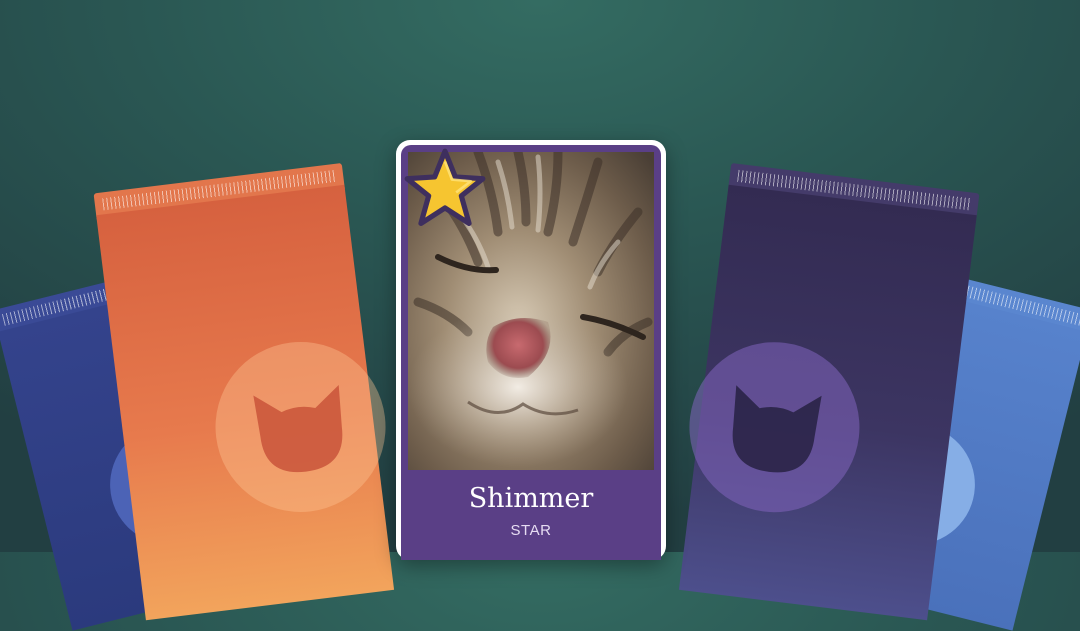 Image resolution: width=1080 pixels, height=631 pixels. I want to click on card-name: Shimmer, so click(531, 498).